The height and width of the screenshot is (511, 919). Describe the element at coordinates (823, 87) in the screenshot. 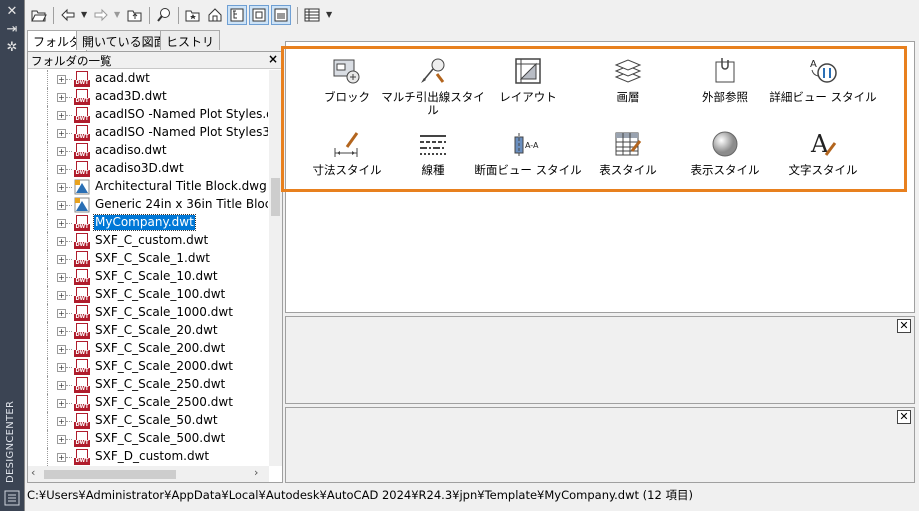

I see `content-item: A 詳細ビュー スタイル` at that location.